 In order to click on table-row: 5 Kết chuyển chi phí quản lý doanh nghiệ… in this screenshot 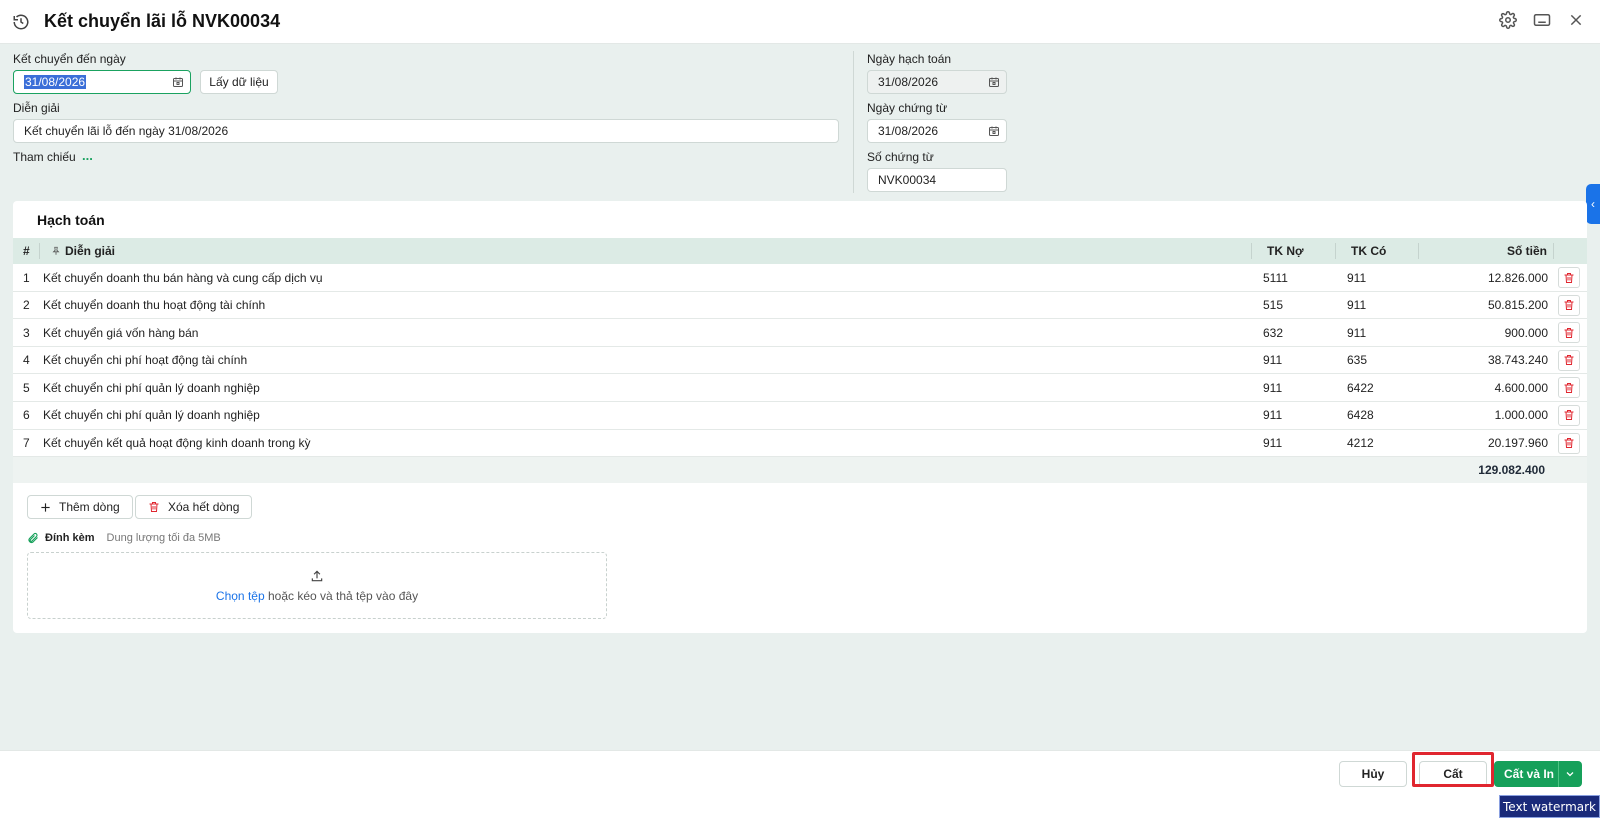, I will do `click(800, 388)`.